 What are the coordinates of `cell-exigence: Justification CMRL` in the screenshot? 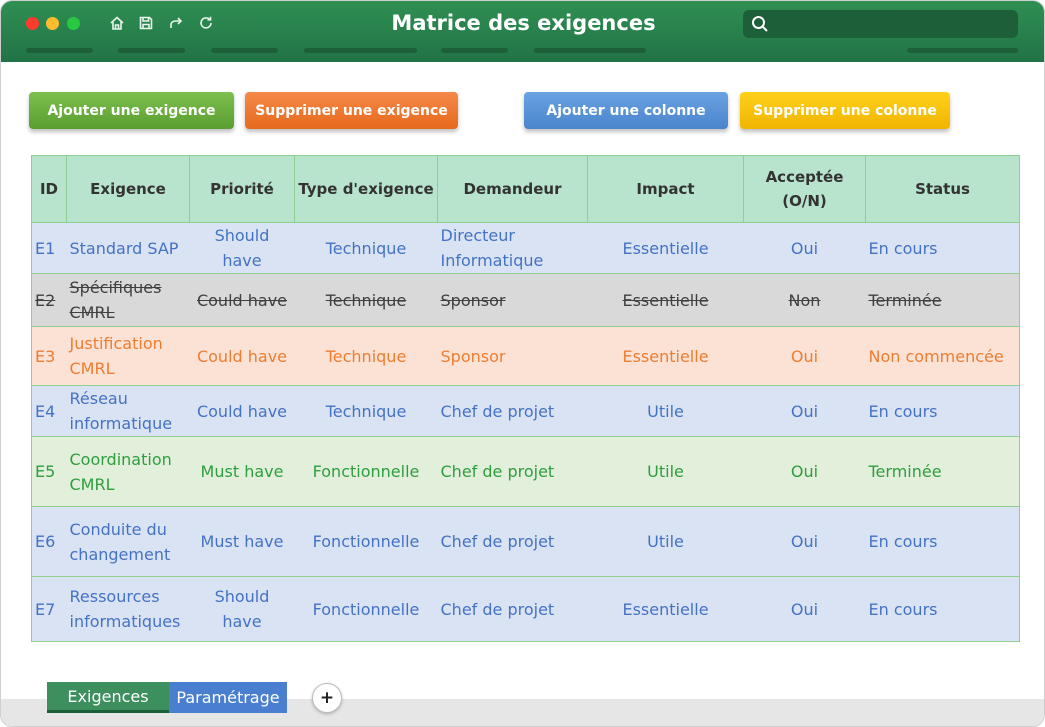 It's located at (128, 356).